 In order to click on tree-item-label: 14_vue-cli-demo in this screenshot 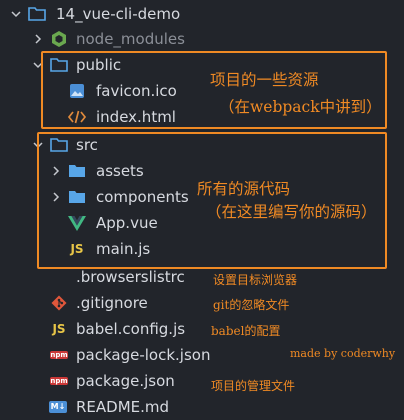, I will do `click(118, 14)`.